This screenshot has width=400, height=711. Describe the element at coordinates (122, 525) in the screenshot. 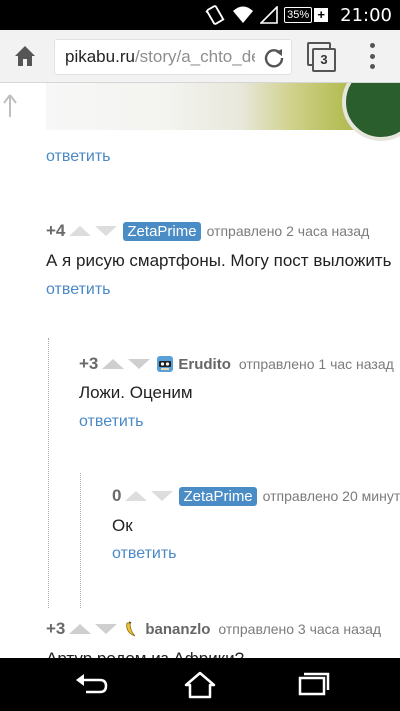

I see `comment-text: Ок` at that location.